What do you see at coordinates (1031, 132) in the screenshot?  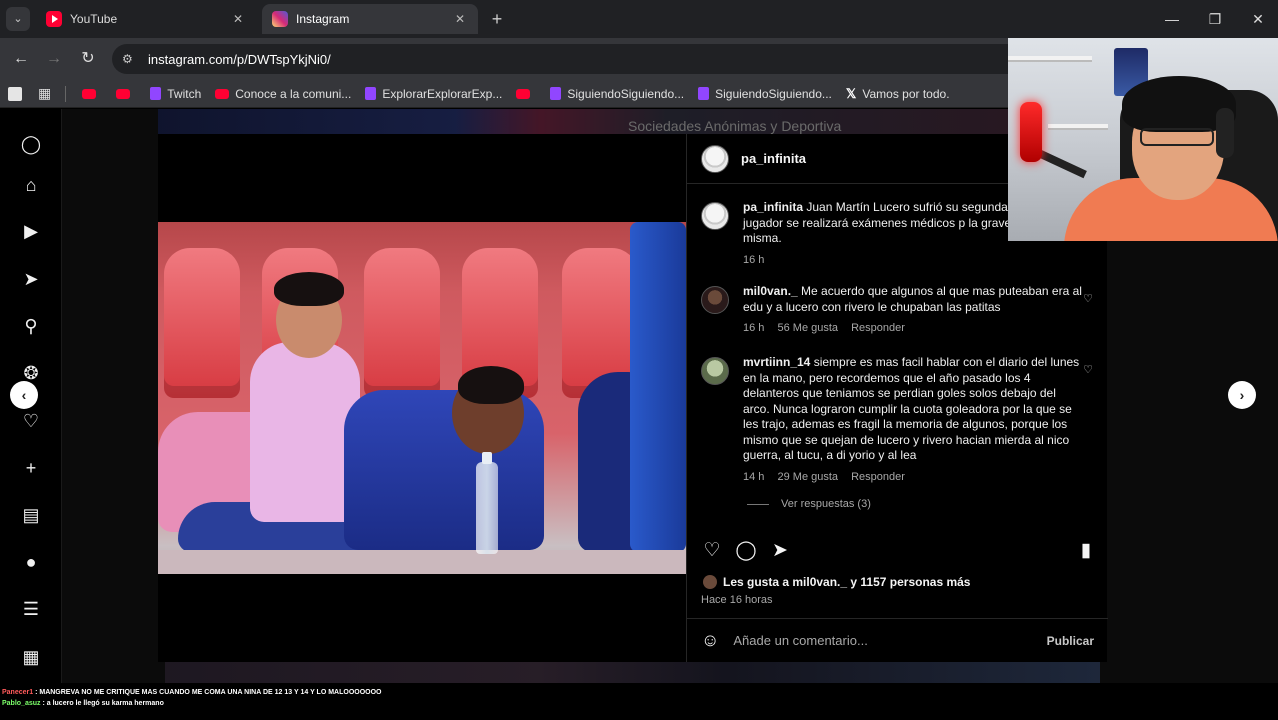 I see `red-microphone` at bounding box center [1031, 132].